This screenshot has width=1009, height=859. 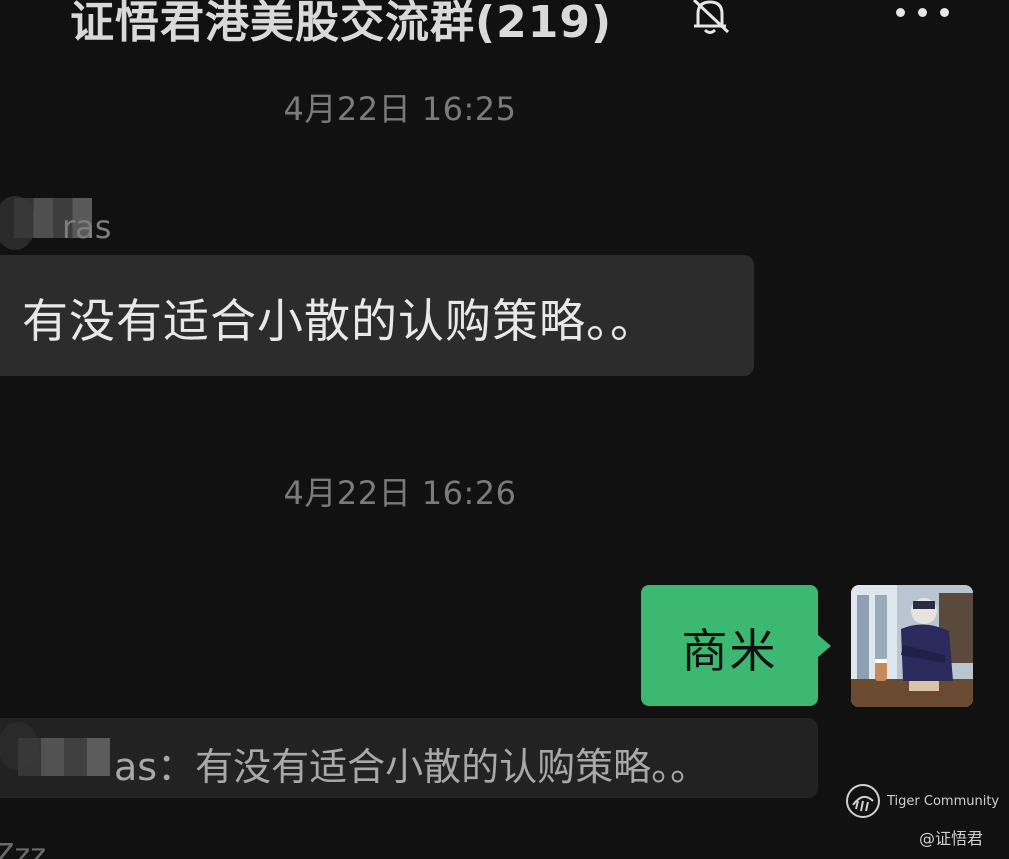 I want to click on timestamp-1: 4月22日 16:25, so click(x=400, y=109).